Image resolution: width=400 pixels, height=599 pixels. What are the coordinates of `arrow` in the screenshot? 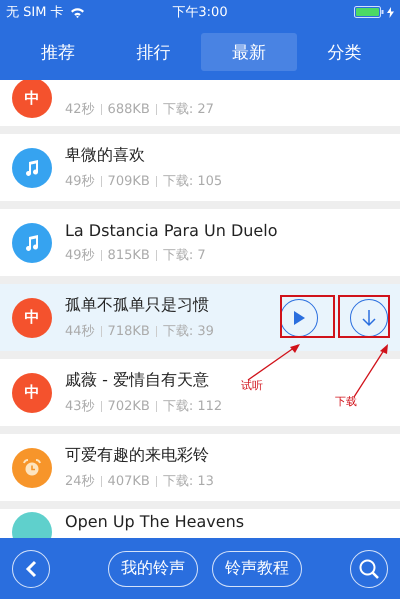 It's located at (274, 362).